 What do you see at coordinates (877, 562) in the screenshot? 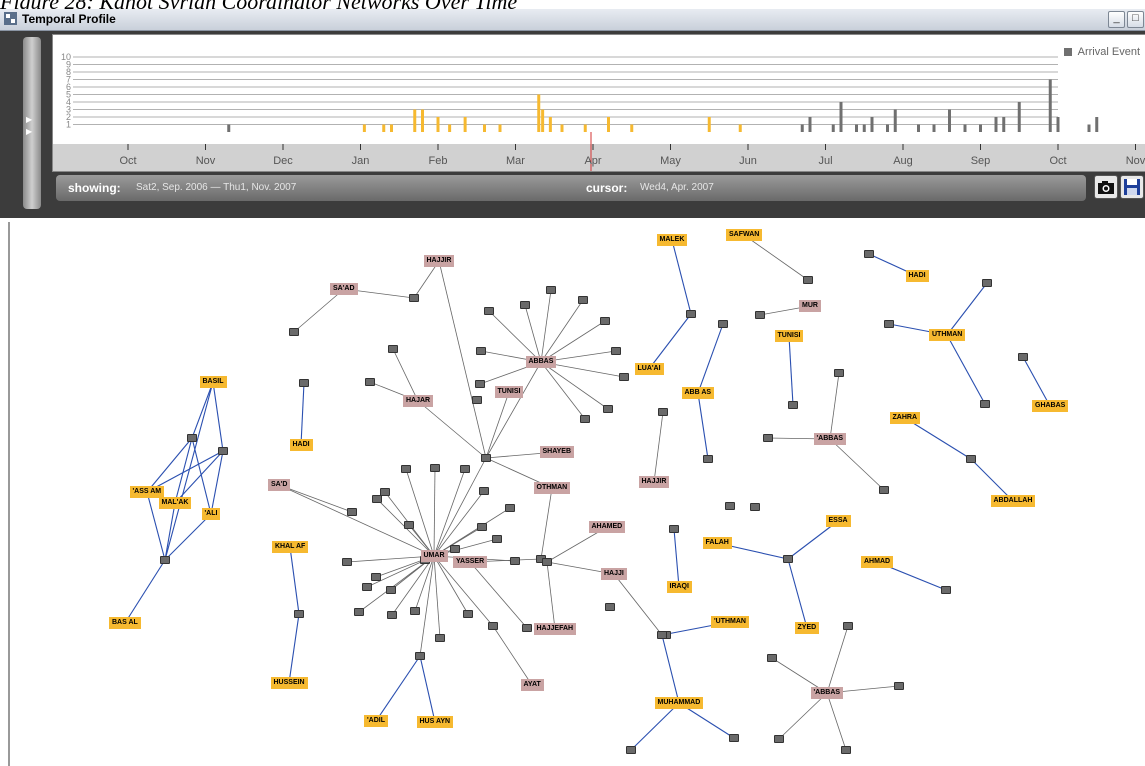
I see `node-label-ahmad: AHMAD` at bounding box center [877, 562].